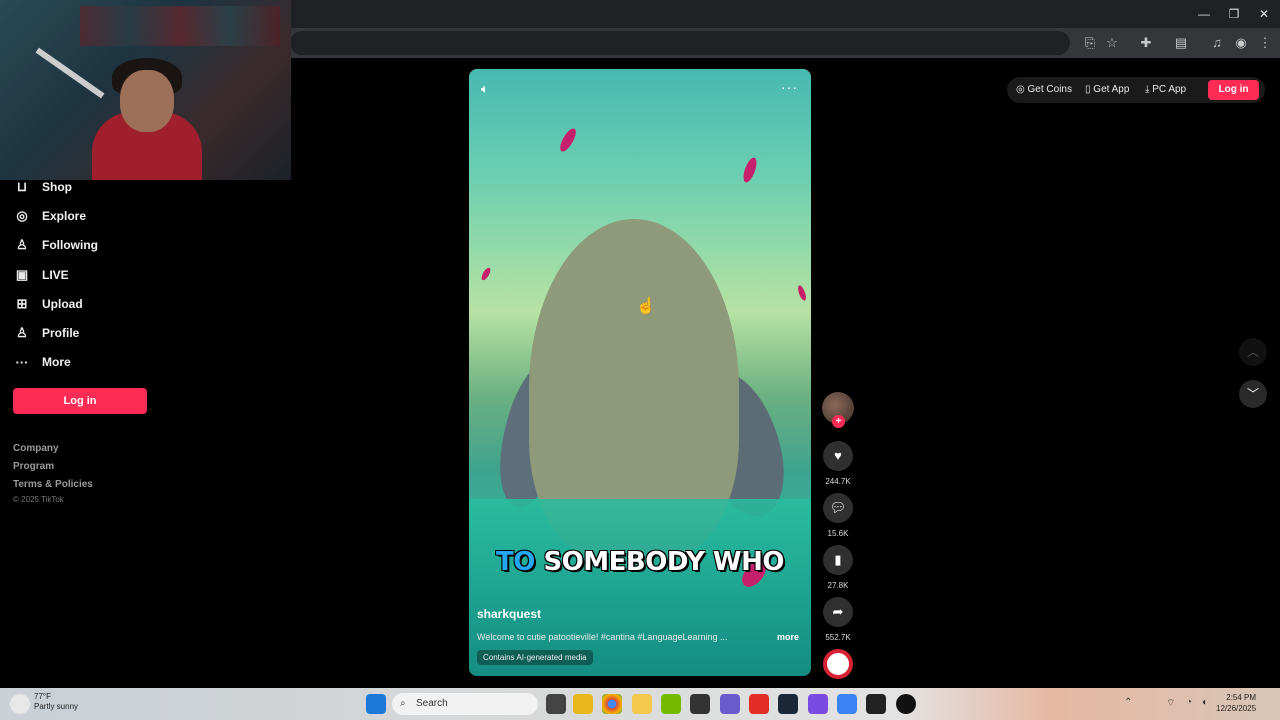 This screenshot has height=720, width=1280. What do you see at coordinates (22, 332) in the screenshot?
I see `profile-user-icon: ♙` at bounding box center [22, 332].